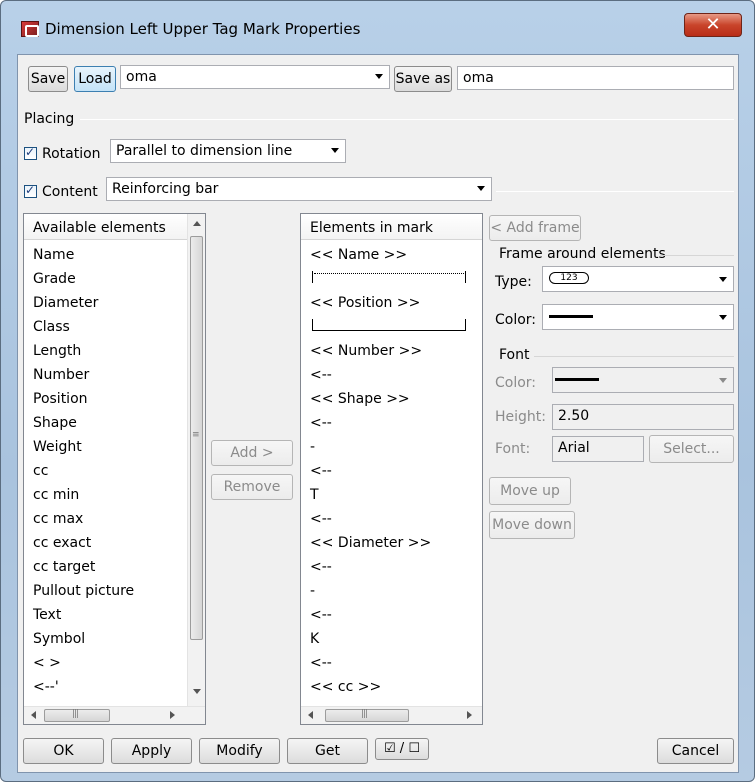 The width and height of the screenshot is (755, 782). What do you see at coordinates (56, 495) in the screenshot?
I see `list-item: cc min` at bounding box center [56, 495].